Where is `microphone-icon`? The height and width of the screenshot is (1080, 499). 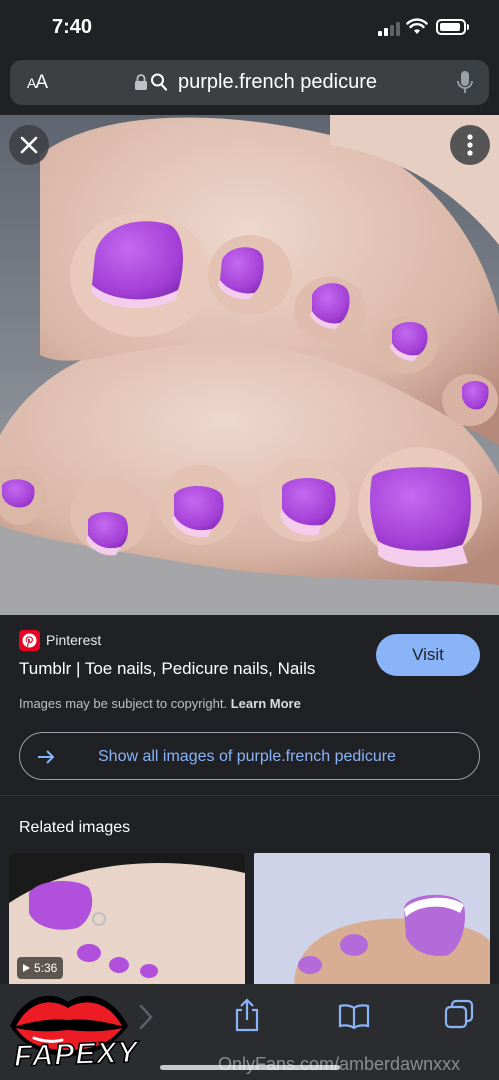
microphone-icon is located at coordinates (465, 83).